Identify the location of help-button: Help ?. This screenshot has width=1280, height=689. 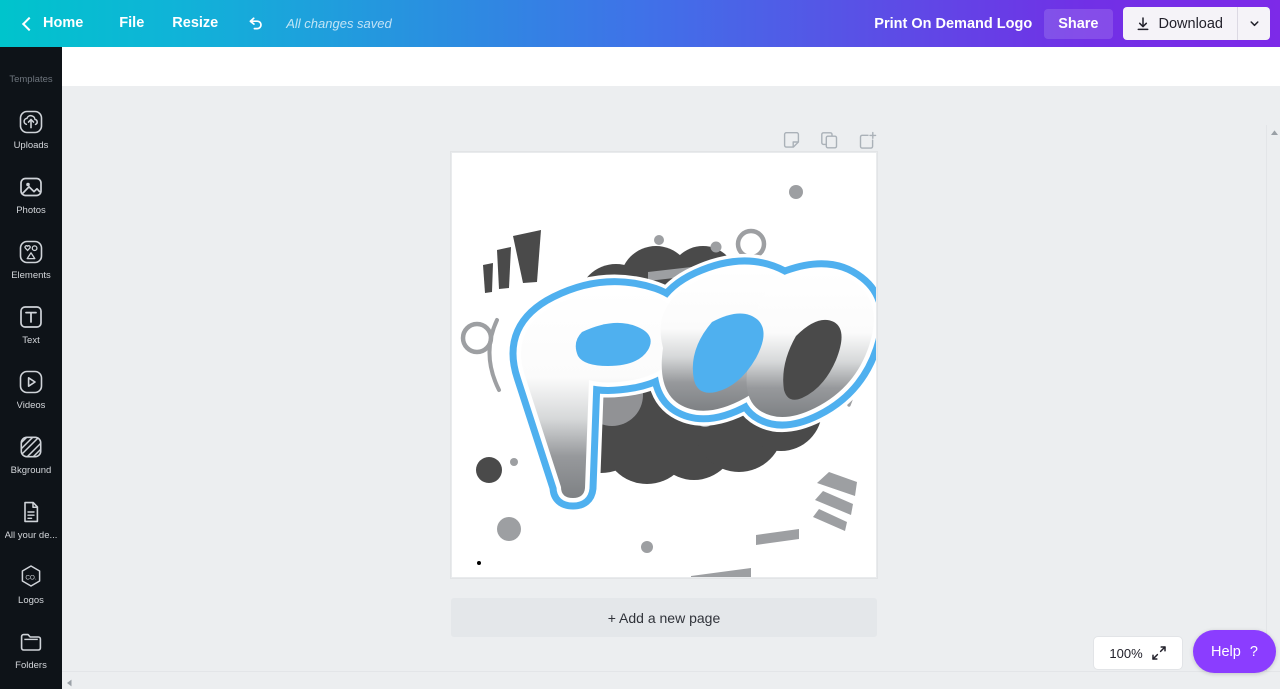
(1234, 651).